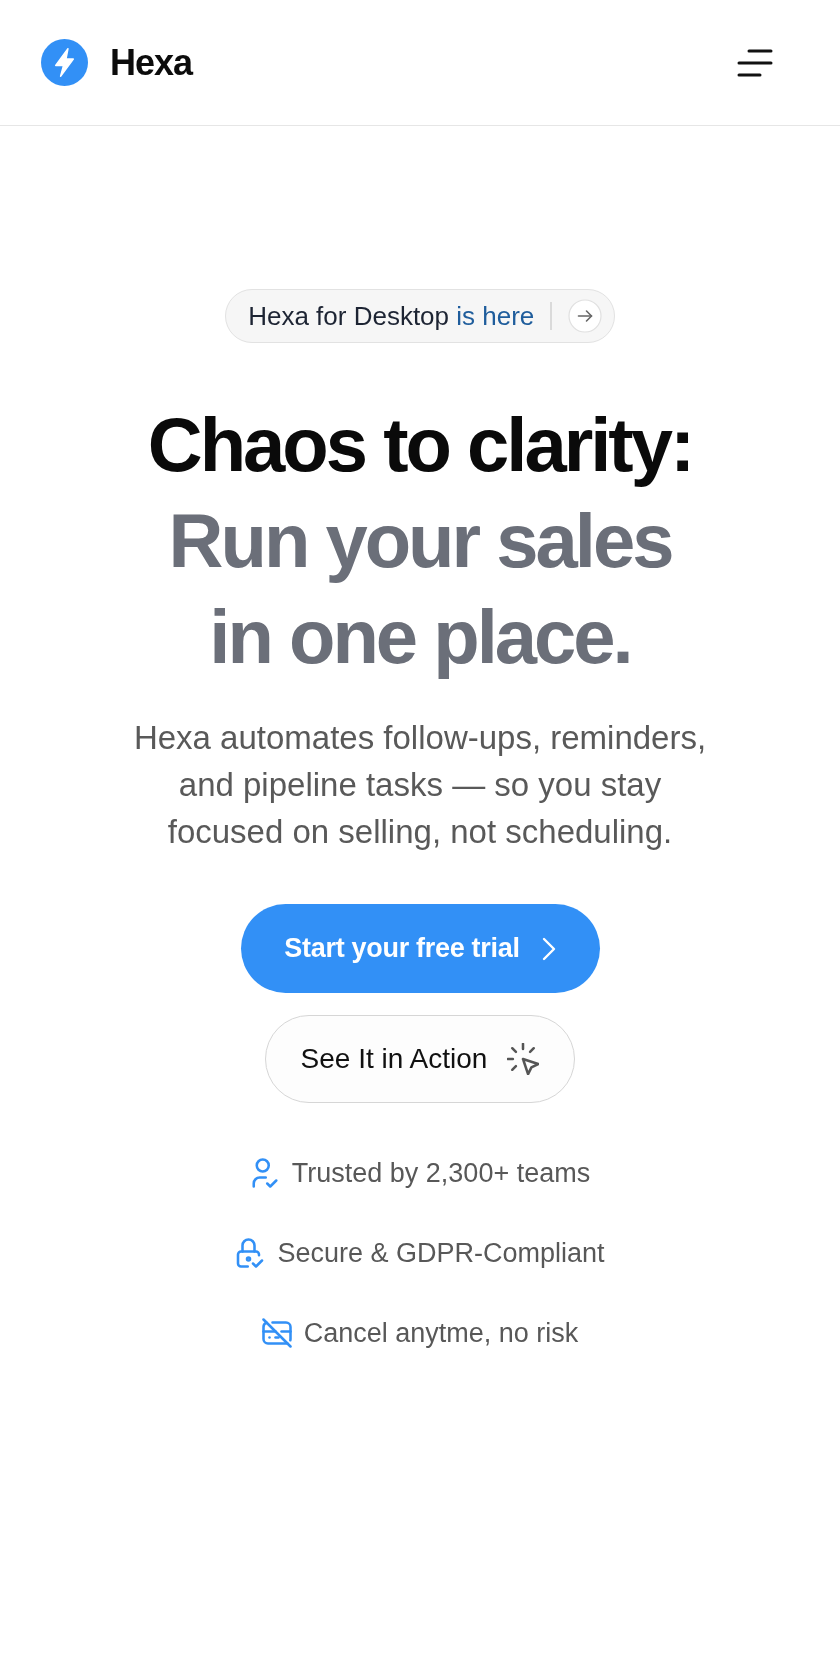 Image resolution: width=840 pixels, height=1680 pixels. What do you see at coordinates (64, 62) in the screenshot?
I see `lightning-logo-icon` at bounding box center [64, 62].